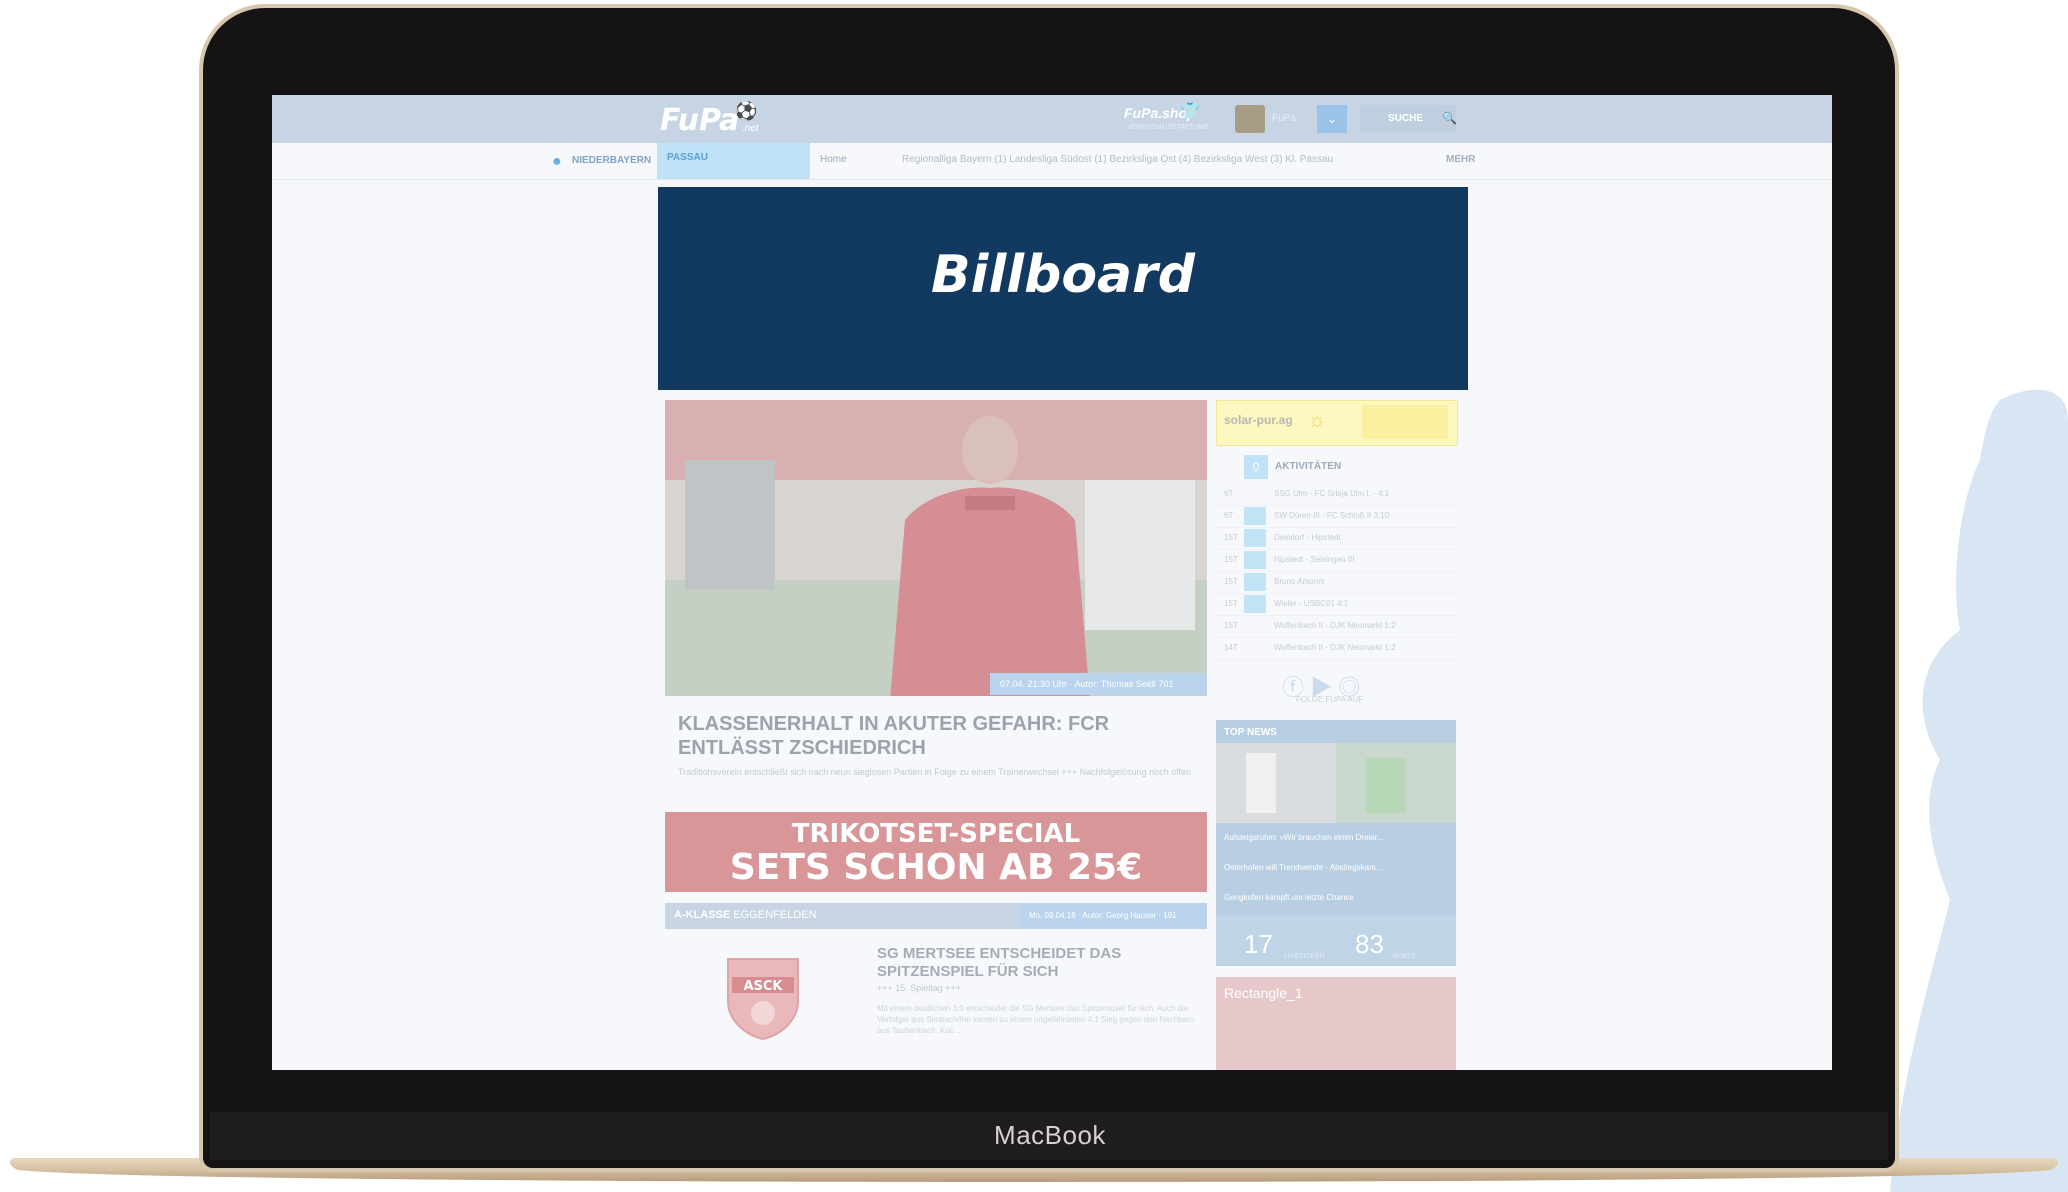 This screenshot has height=1192, width=2068. I want to click on story-kicker: +++ 15. Spieltag +++, so click(919, 988).